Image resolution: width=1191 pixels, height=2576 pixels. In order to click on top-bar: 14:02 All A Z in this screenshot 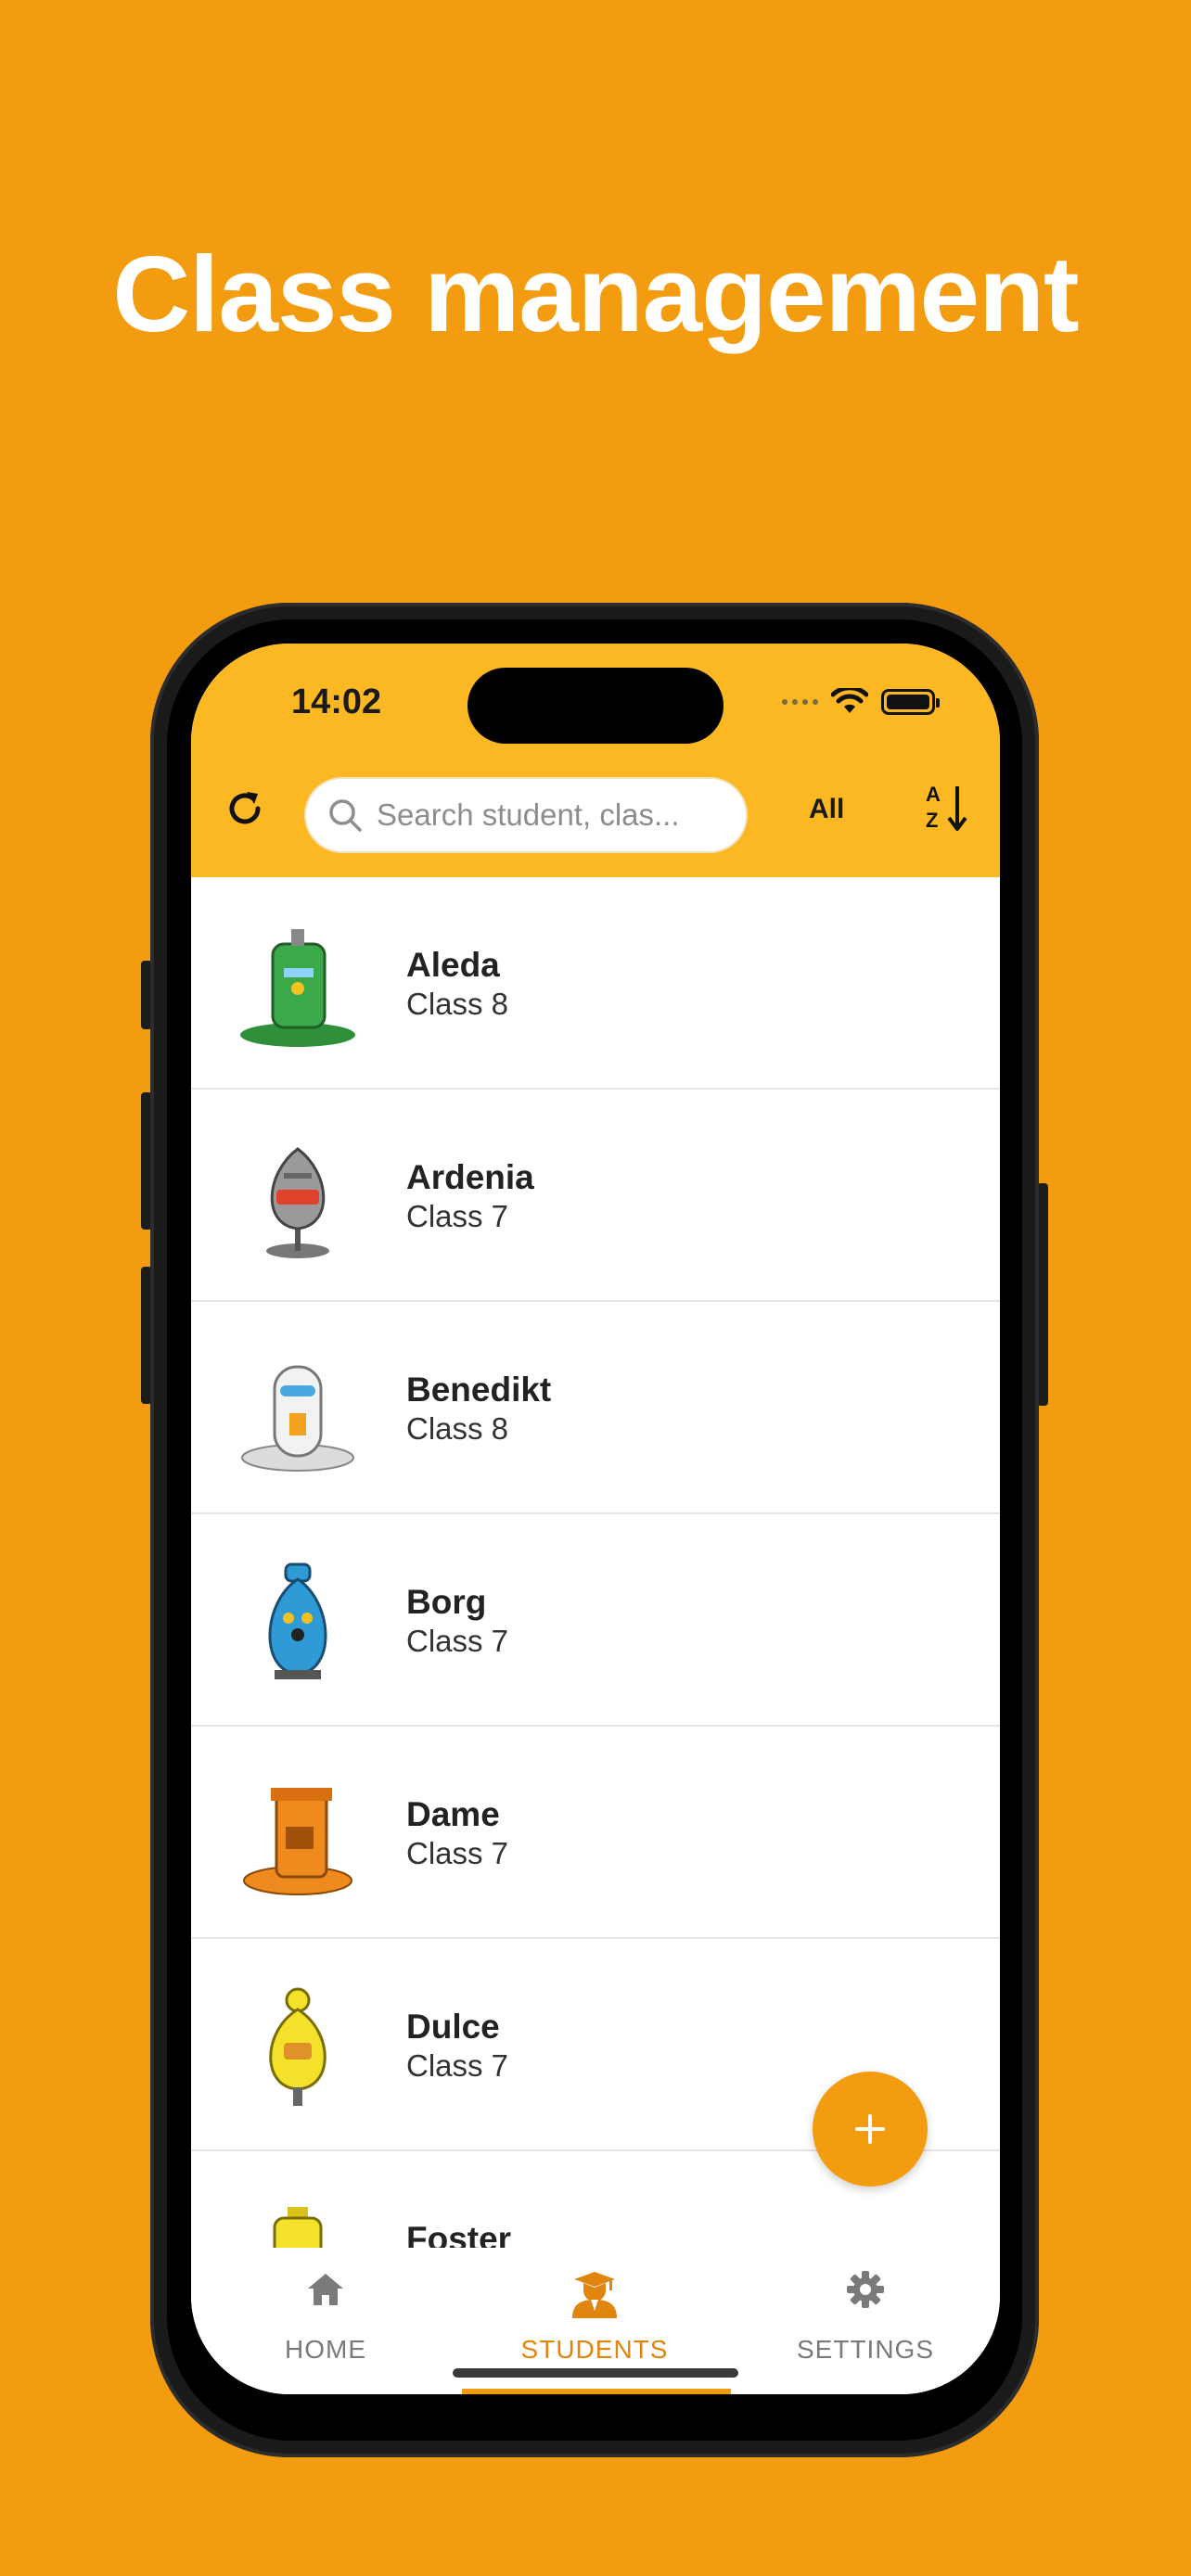, I will do `click(595, 760)`.